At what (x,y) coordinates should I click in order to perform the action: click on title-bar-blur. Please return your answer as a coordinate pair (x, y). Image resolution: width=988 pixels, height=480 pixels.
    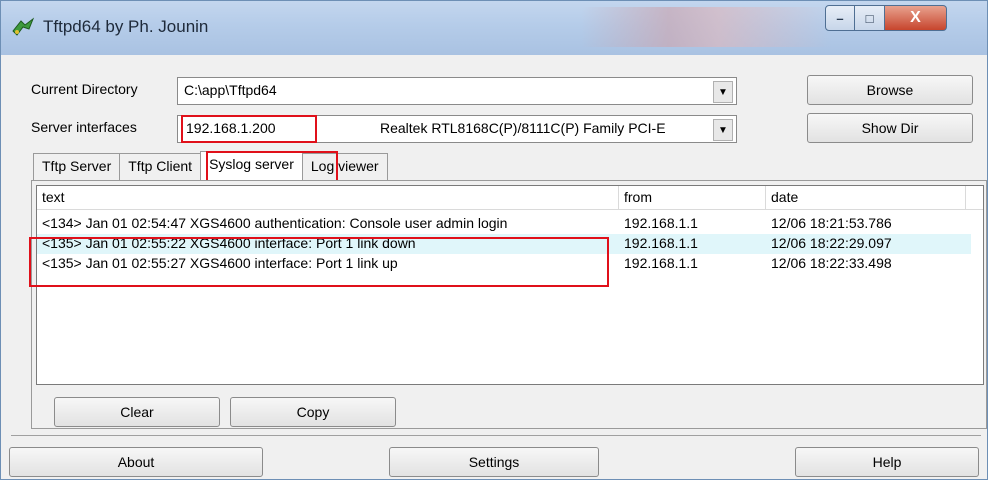
    Looking at the image, I should click on (706, 27).